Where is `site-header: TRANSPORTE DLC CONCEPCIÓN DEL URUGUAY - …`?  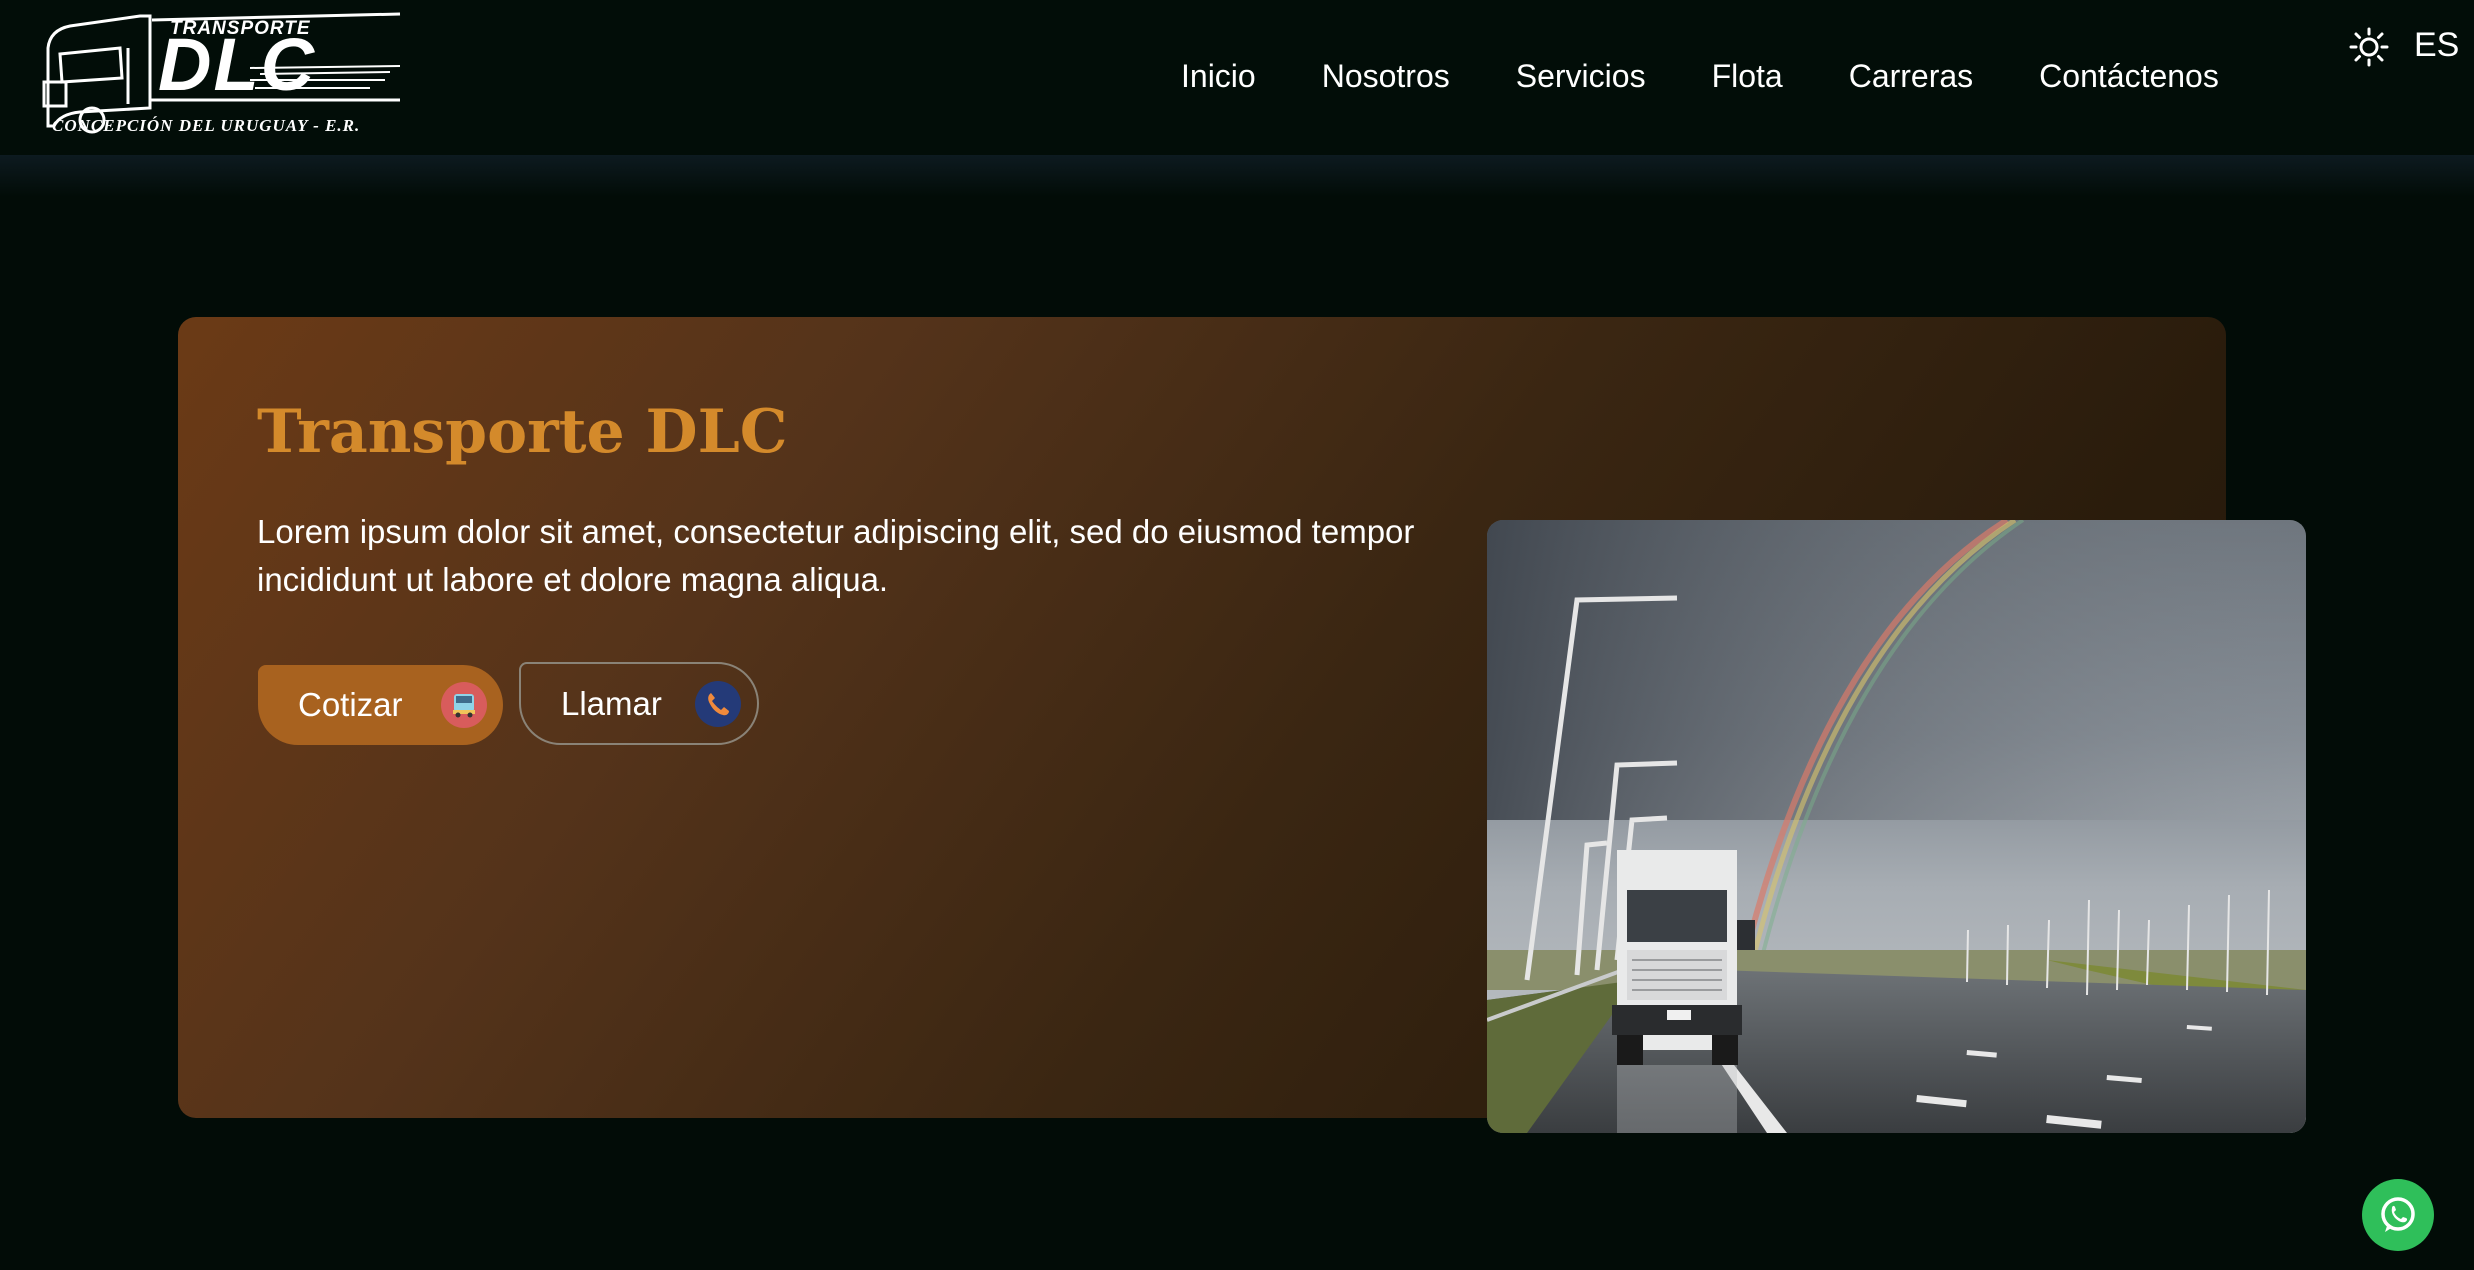 site-header: TRANSPORTE DLC CONCEPCIÓN DEL URUGUAY - … is located at coordinates (1237, 77).